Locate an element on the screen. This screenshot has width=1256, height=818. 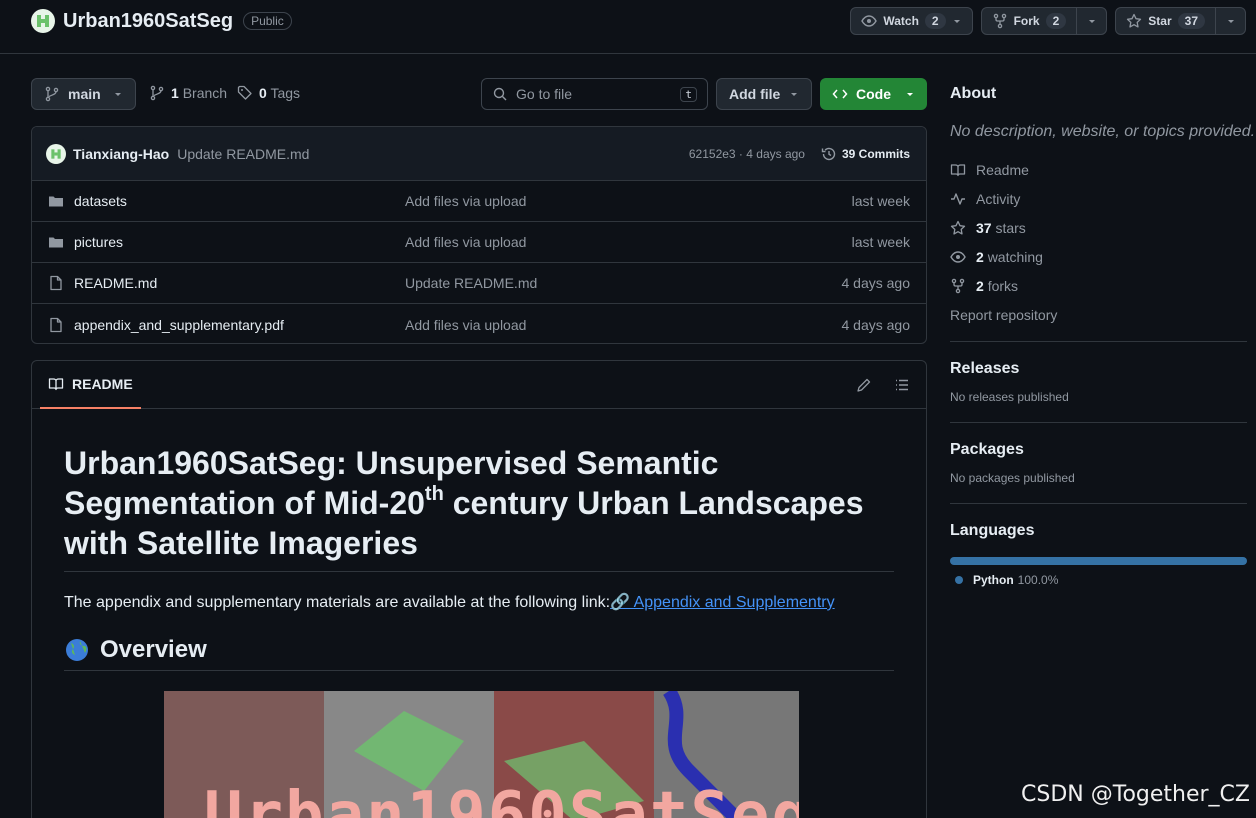
banner-text: Urban1960SatSeg is located at coordinates (501, 798).